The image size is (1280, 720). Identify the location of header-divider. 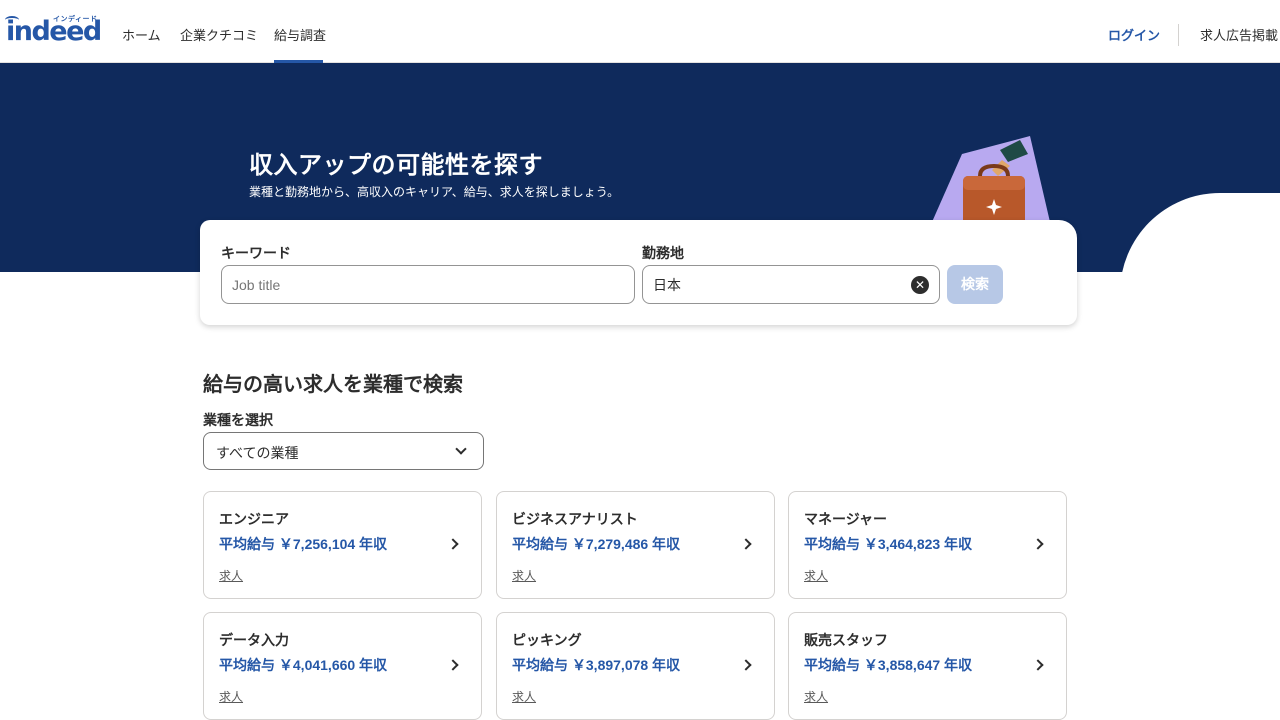
(1178, 35).